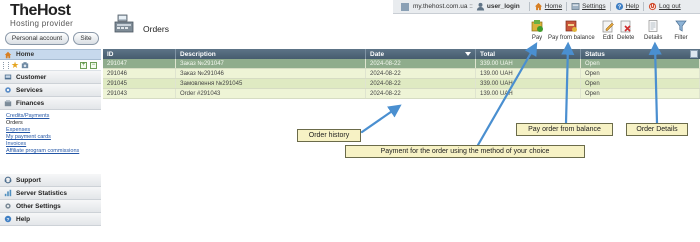 This screenshot has height=242, width=700. Describe the element at coordinates (595, 54) in the screenshot. I see `column-header-label: Status` at that location.